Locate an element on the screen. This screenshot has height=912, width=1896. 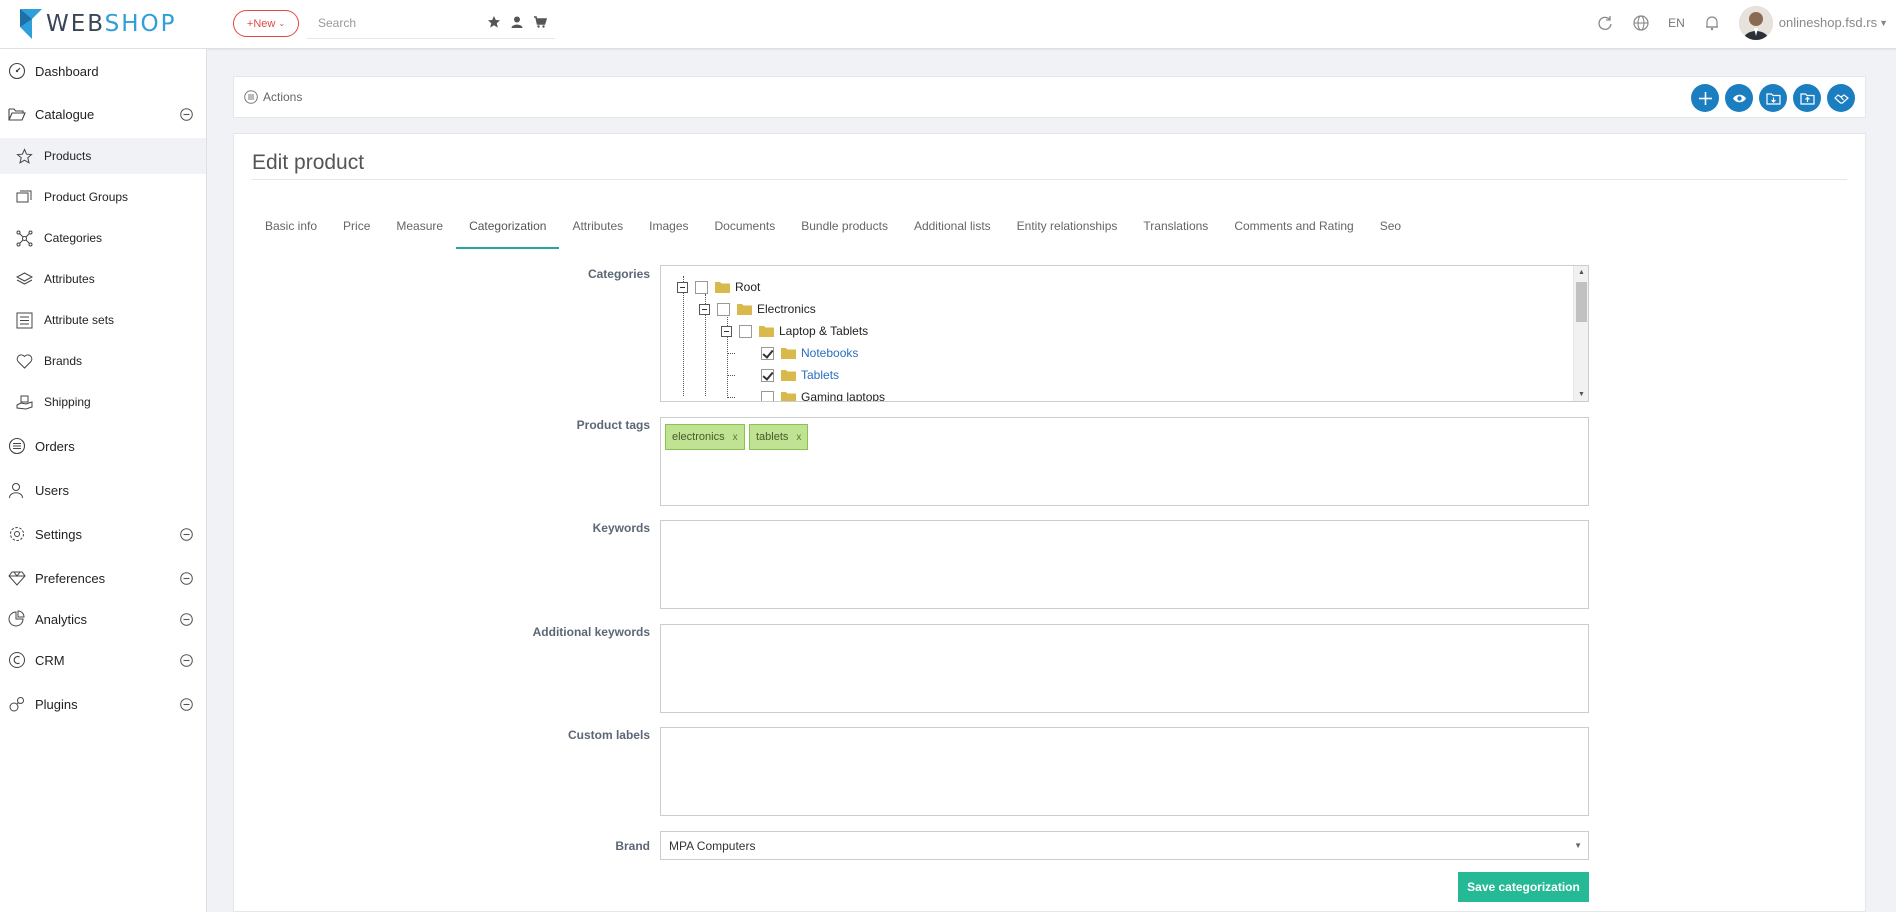
sidebar-item-catalogue: Catalogue is located at coordinates (103, 114).